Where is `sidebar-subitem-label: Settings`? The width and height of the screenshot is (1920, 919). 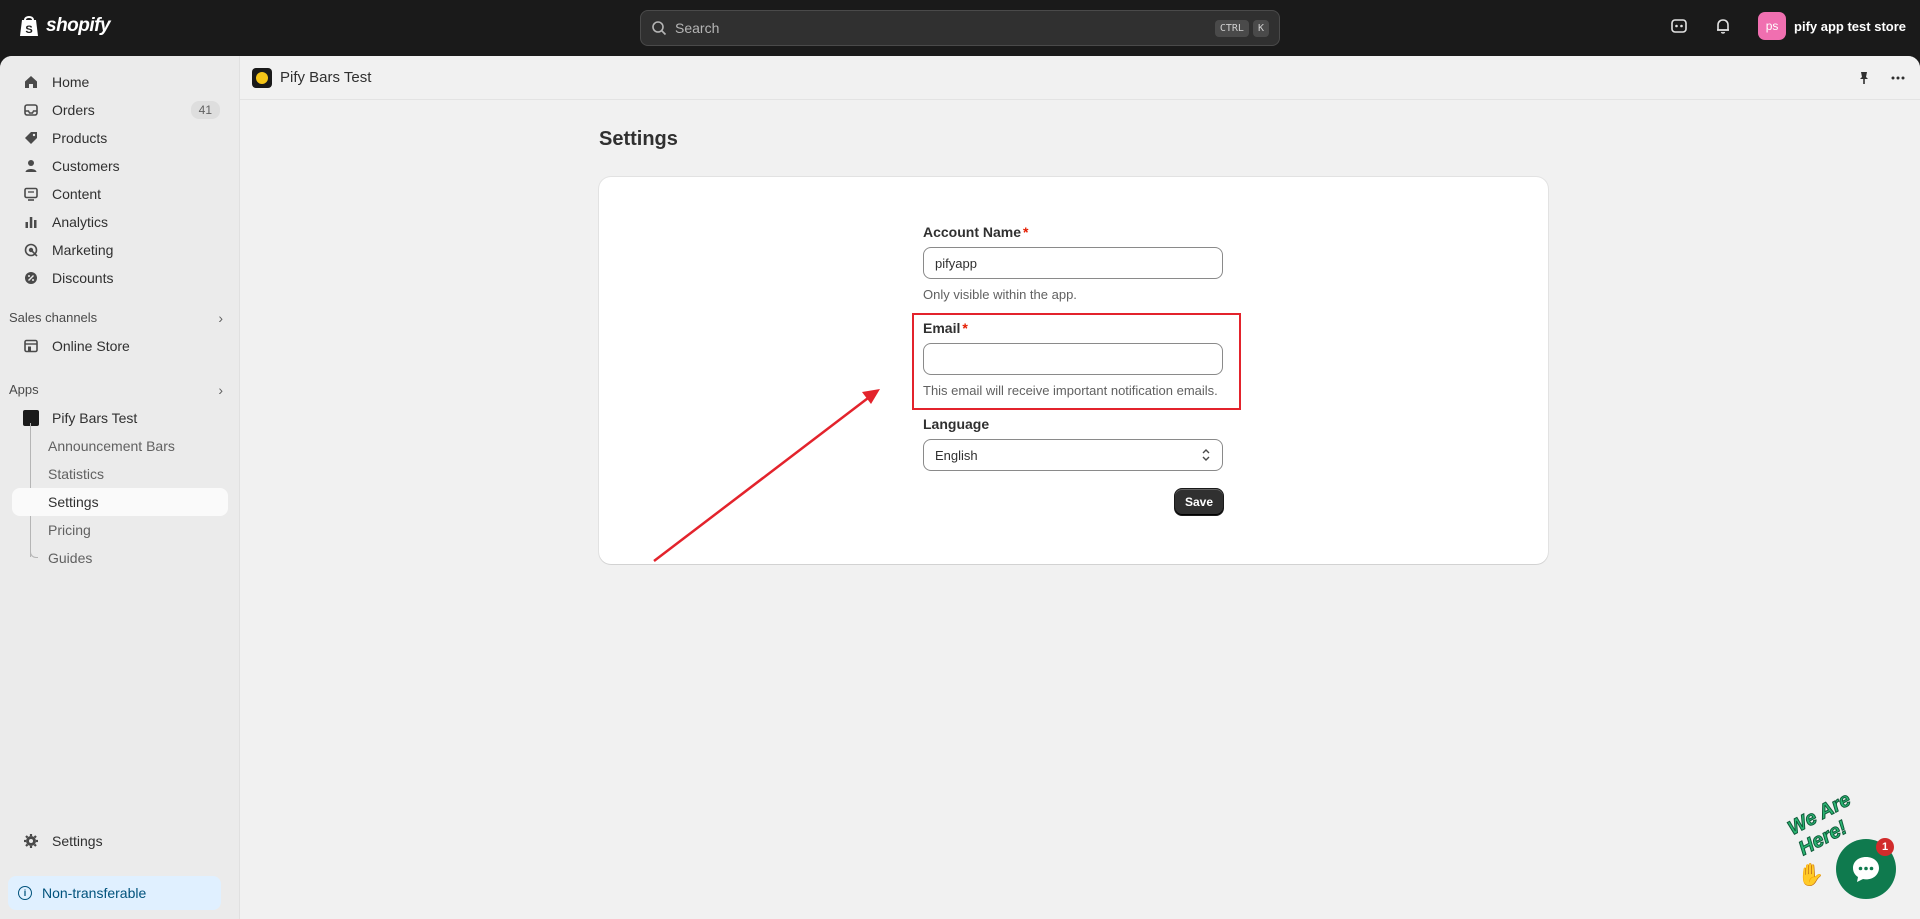 sidebar-subitem-label: Settings is located at coordinates (73, 502).